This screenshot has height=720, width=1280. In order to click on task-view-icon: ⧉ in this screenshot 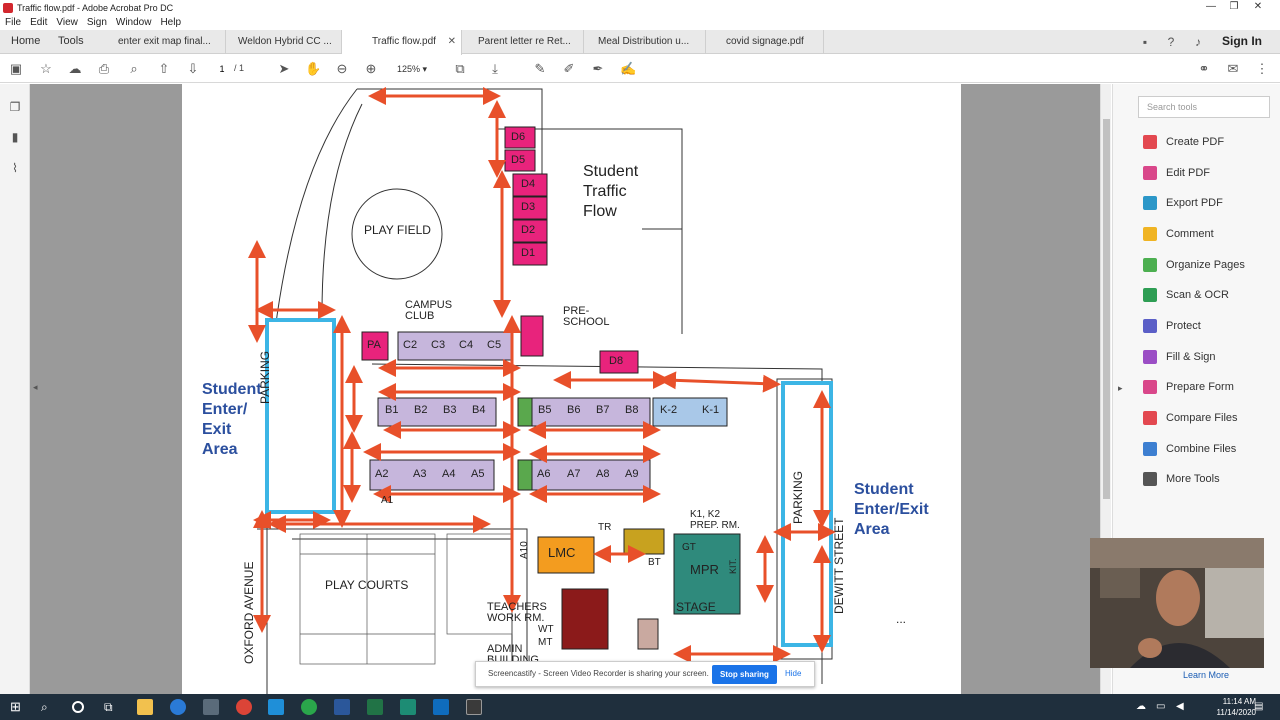, I will do `click(112, 707)`.